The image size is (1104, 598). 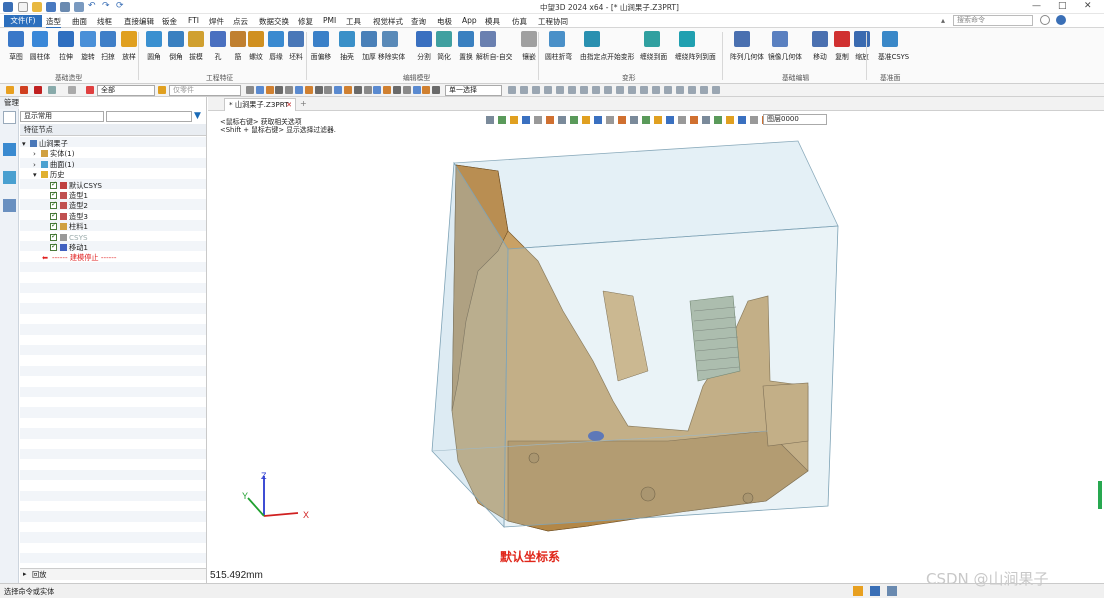 I want to click on ribbon-button-26: 缠绕阵列到面, so click(x=695, y=50).